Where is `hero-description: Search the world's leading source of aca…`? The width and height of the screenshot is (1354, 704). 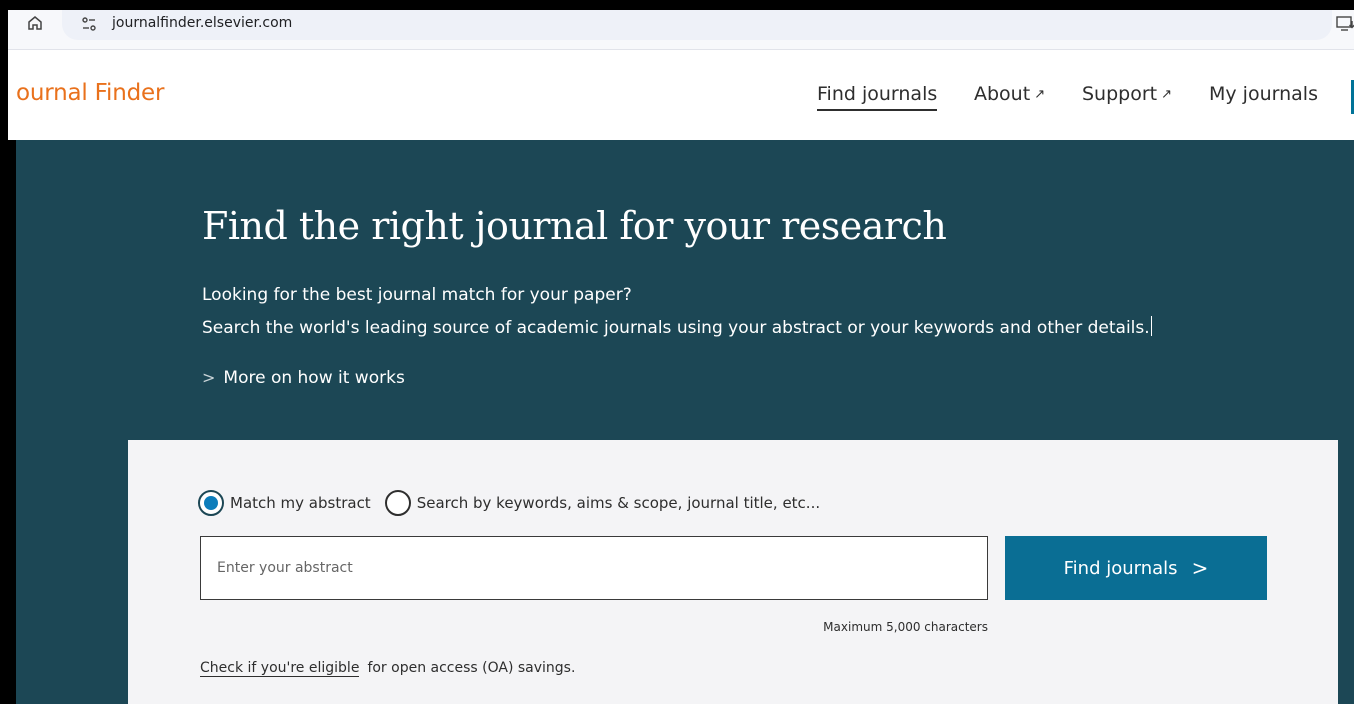
hero-description: Search the world's leading source of aca… is located at coordinates (677, 327).